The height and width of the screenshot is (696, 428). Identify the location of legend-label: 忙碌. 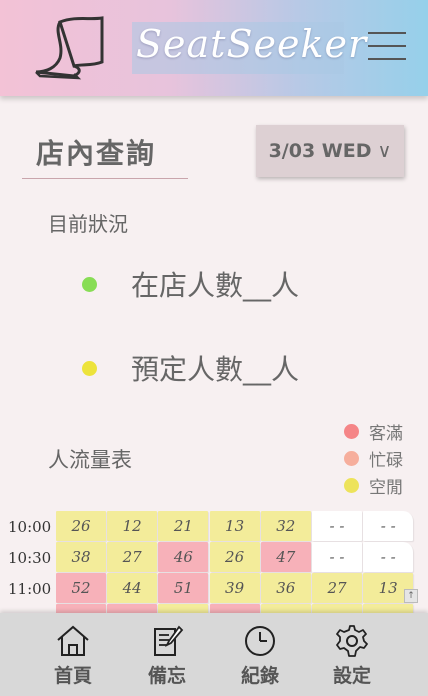
(386, 461).